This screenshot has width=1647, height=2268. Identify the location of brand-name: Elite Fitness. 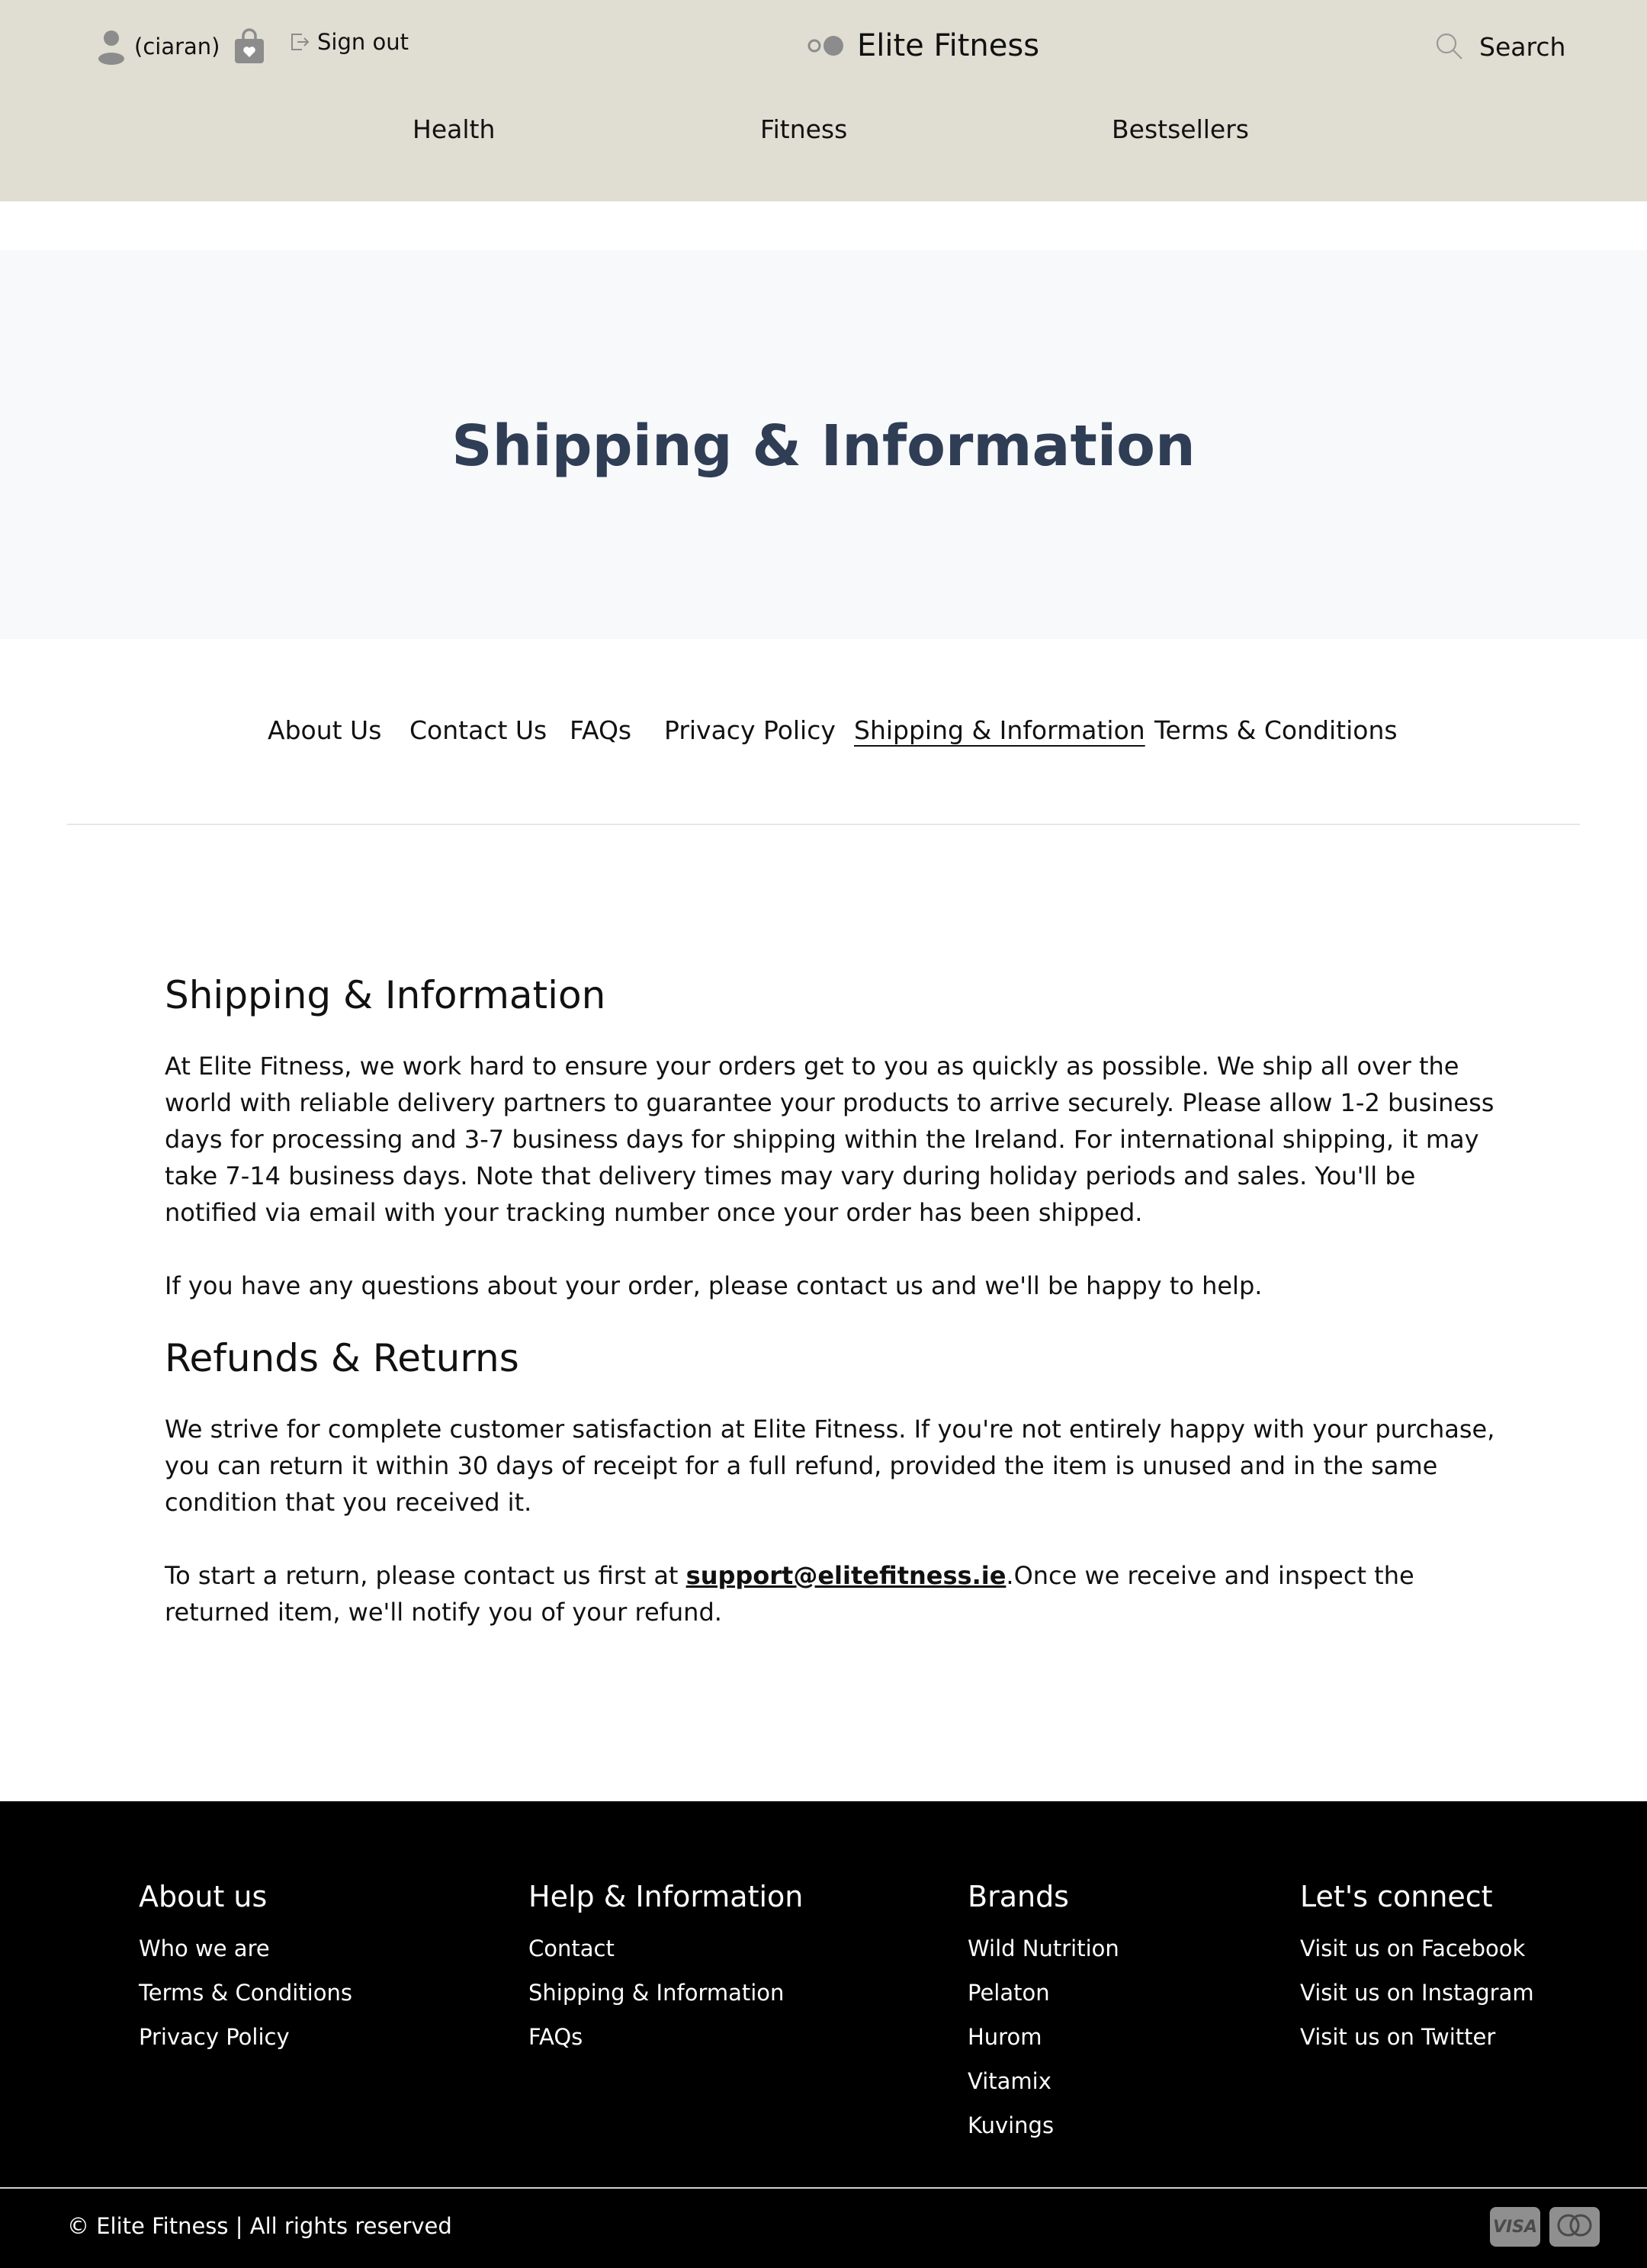
(948, 45).